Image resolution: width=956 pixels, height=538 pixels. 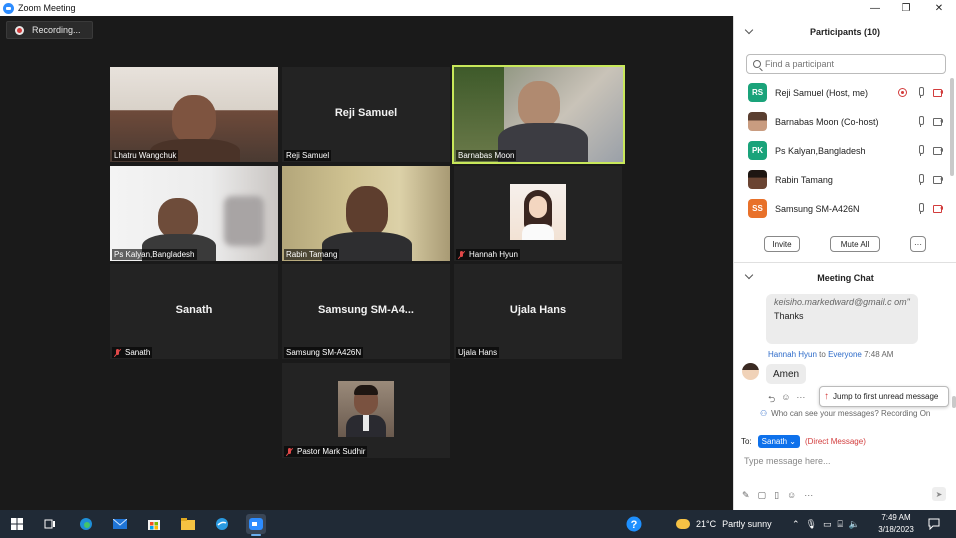 What do you see at coordinates (366, 410) in the screenshot?
I see `video-tile-pastor-mark: Pastor Mark Sudhir` at bounding box center [366, 410].